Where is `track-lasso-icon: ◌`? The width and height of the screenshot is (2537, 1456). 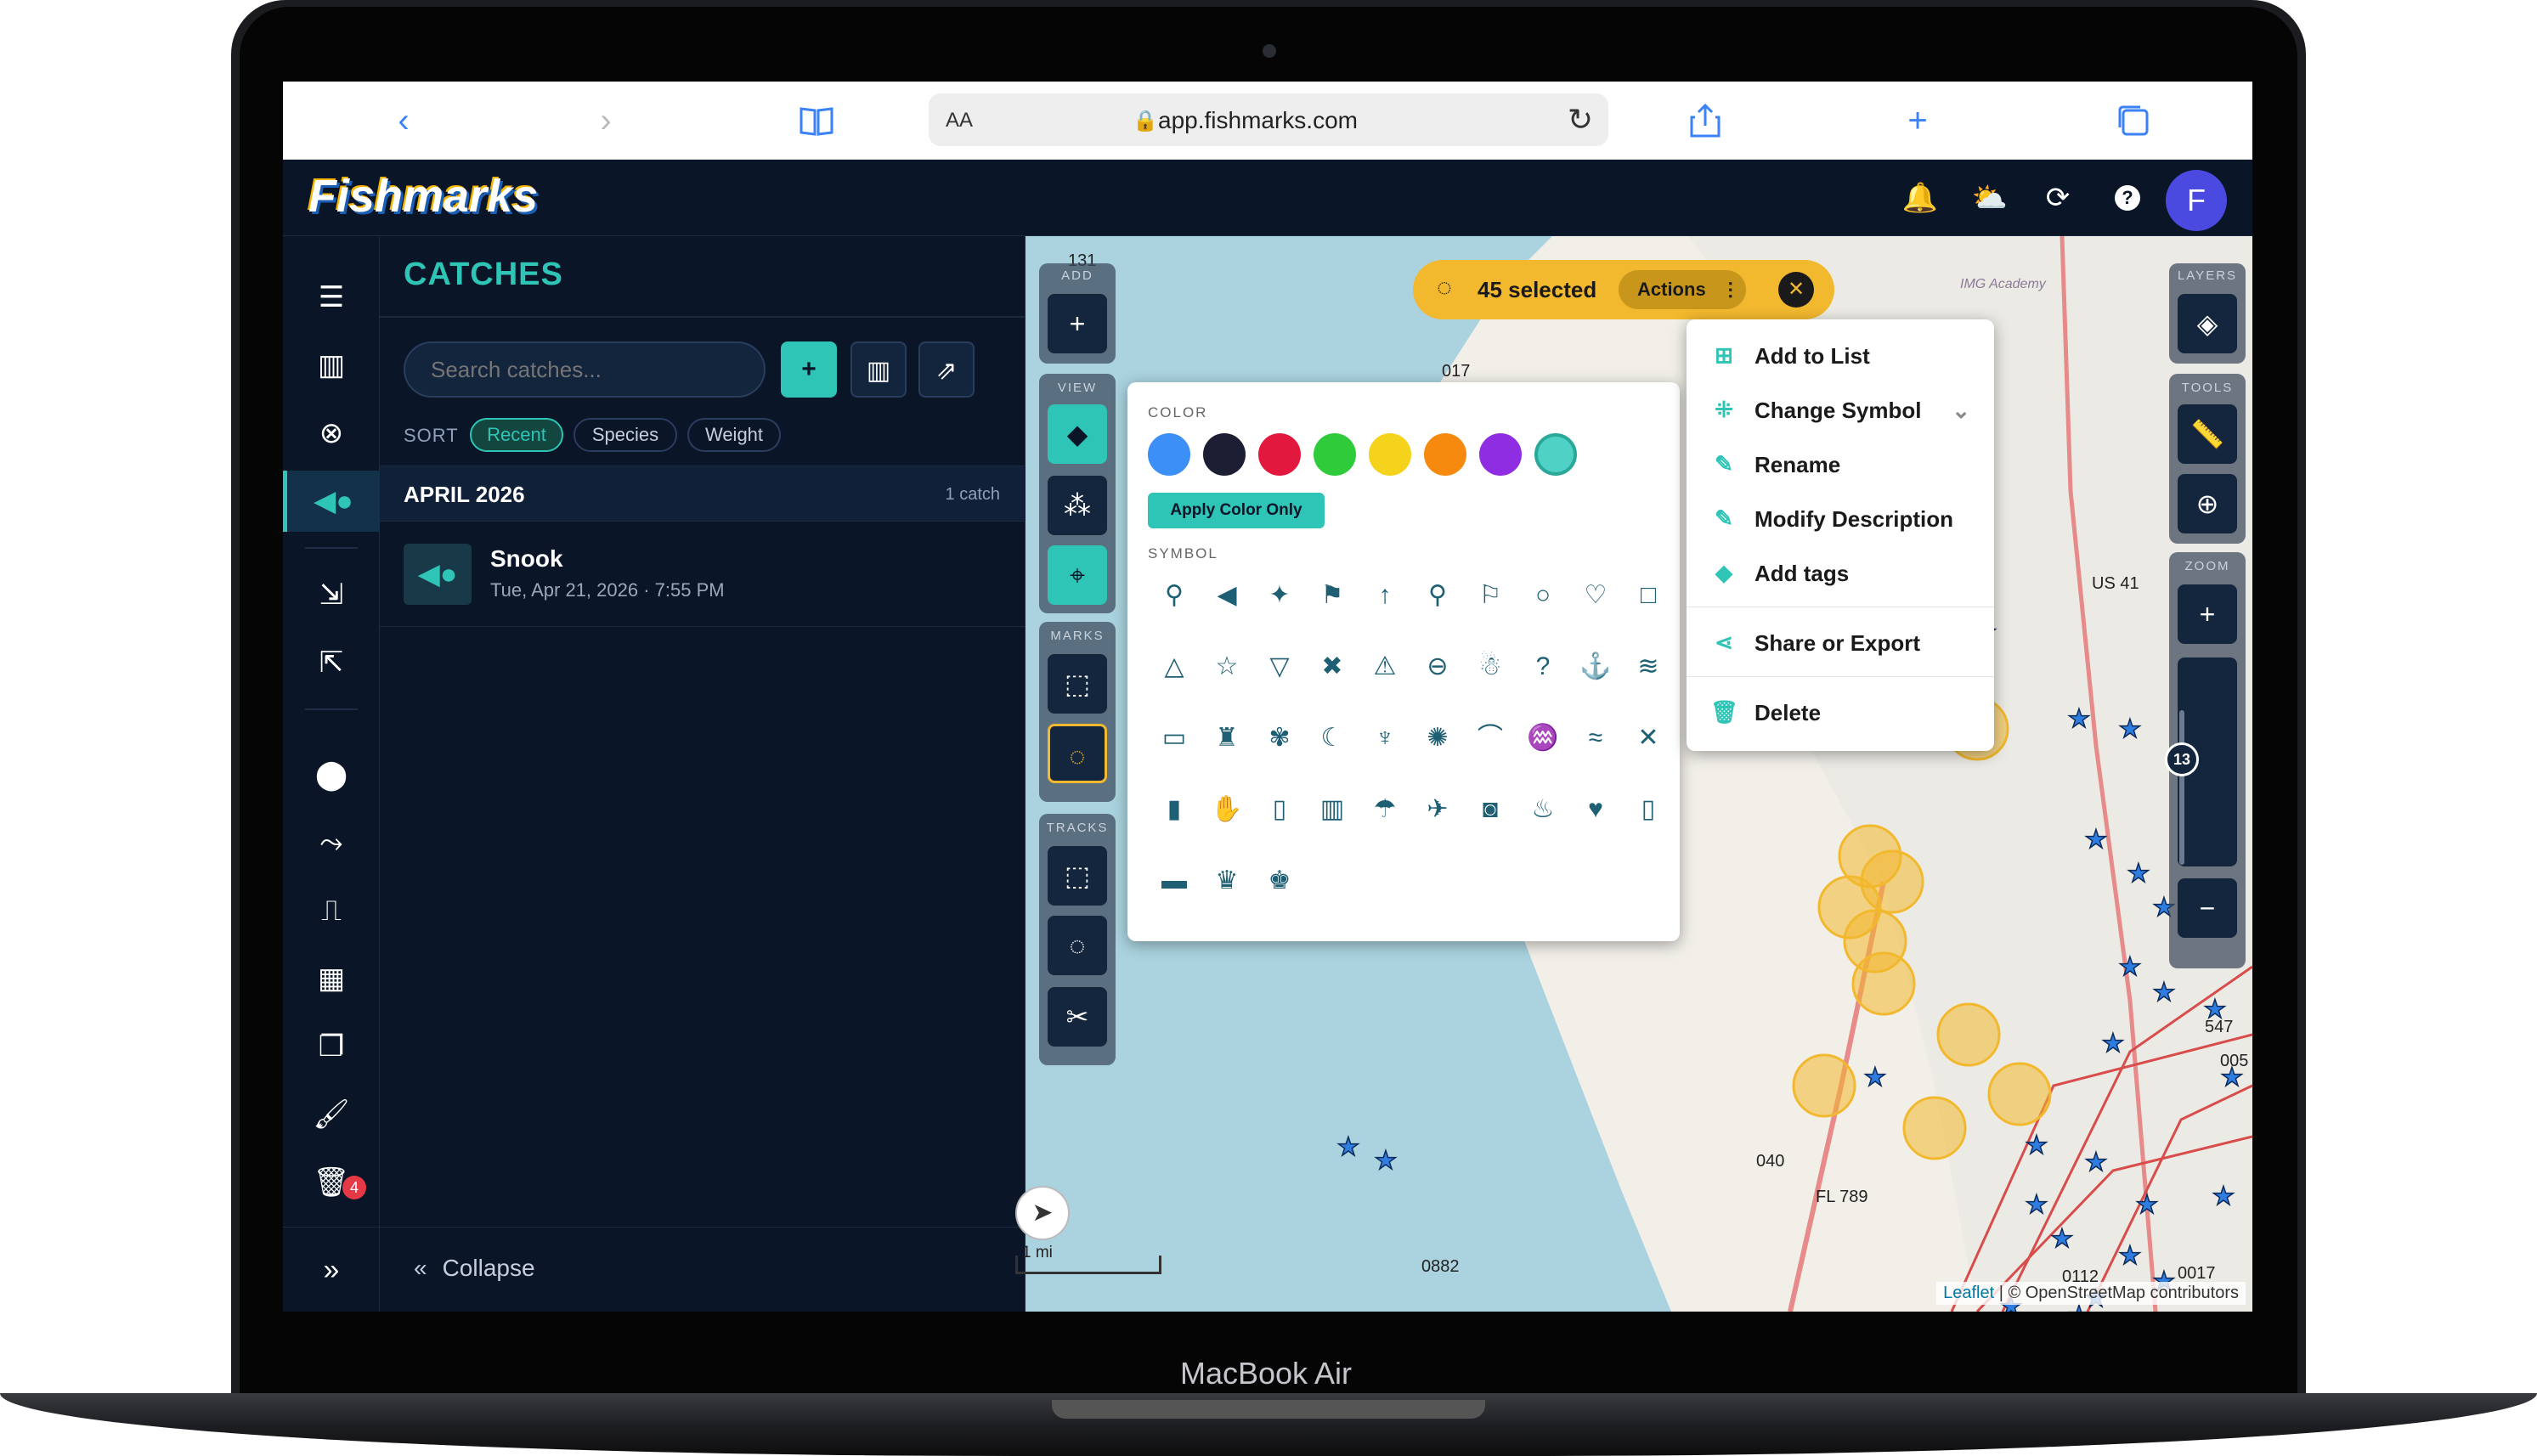
track-lasso-icon: ◌ is located at coordinates (1077, 946).